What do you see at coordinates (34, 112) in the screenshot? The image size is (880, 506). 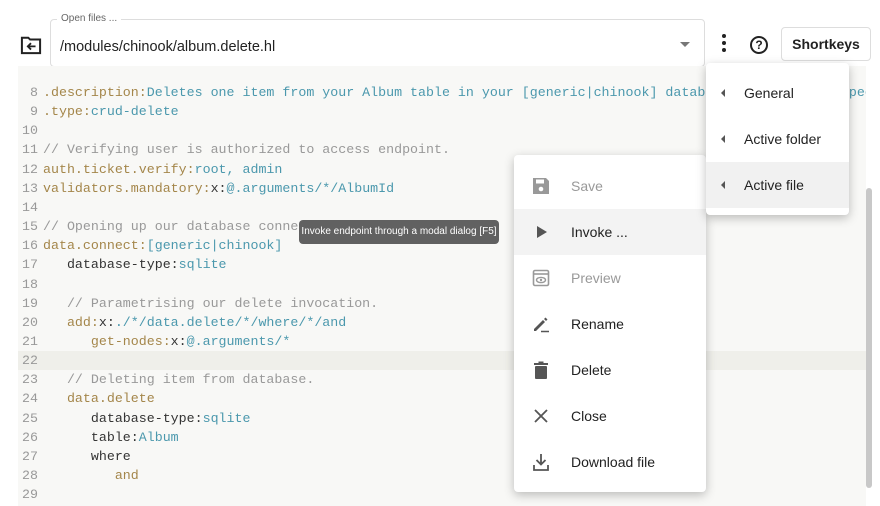 I see `line-number: 9` at bounding box center [34, 112].